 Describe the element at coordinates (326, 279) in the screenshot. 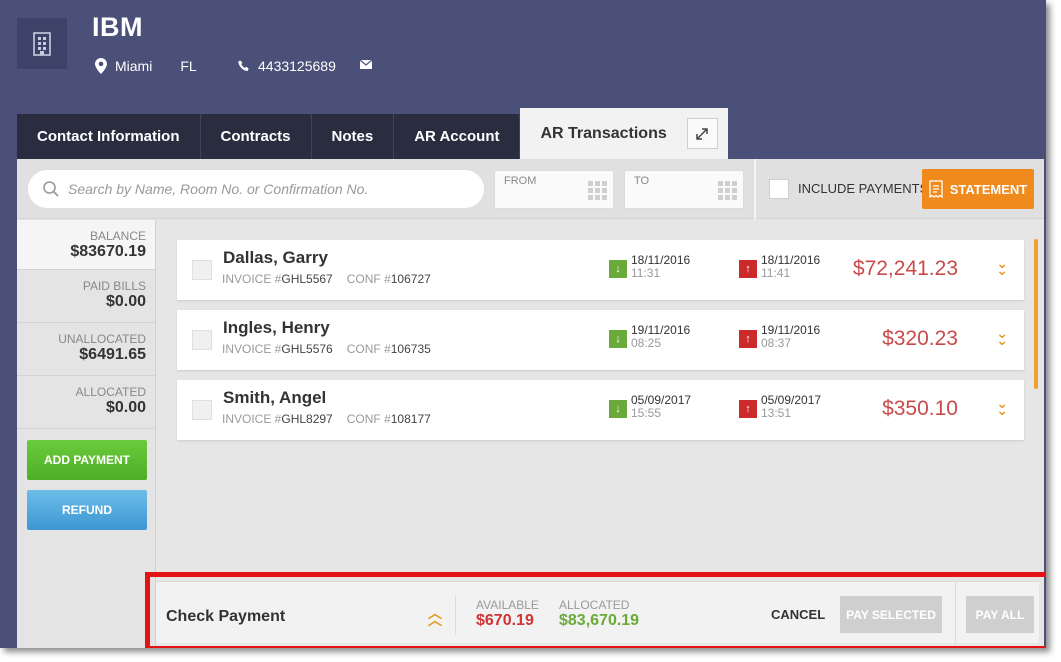

I see `transaction-refs: INVOICE #GHL5567 CONF #106727` at that location.